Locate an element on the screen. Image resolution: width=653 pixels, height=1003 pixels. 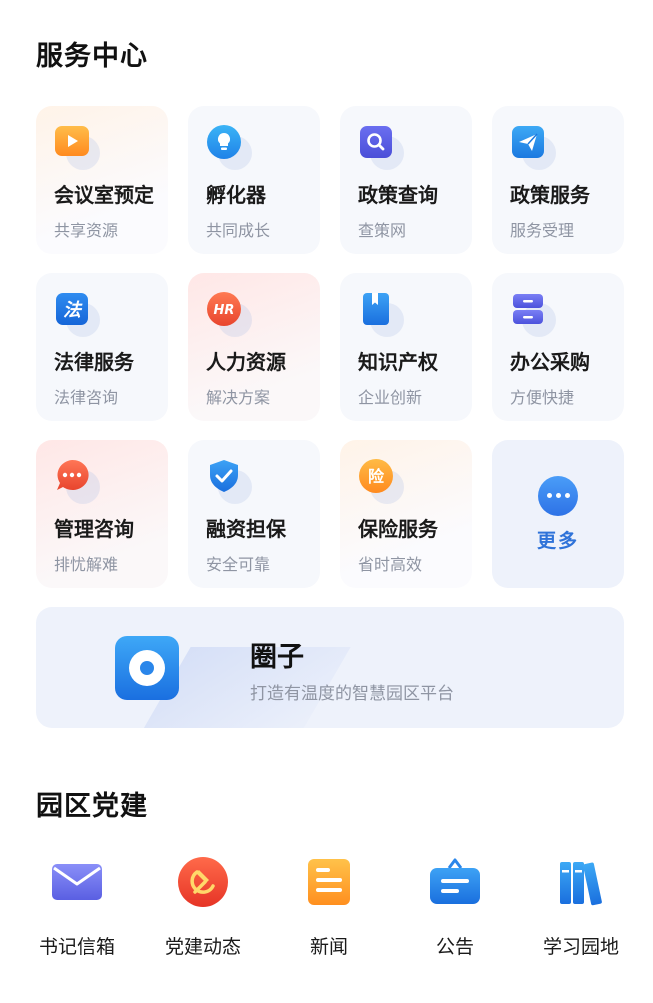
circle-banner: 圈子 打造有温度的智慧园区平台 is located at coordinates (330, 667).